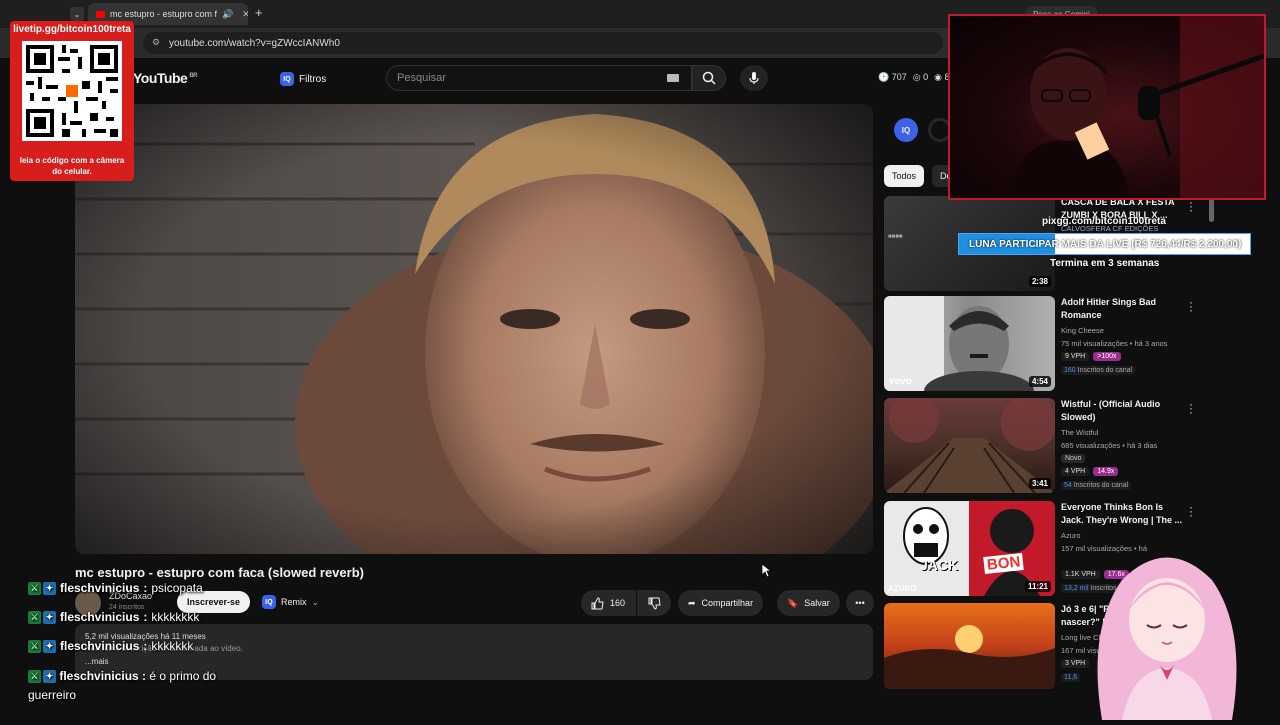 The width and height of the screenshot is (1280, 725). I want to click on rec-channel: The Wistful, so click(1080, 432).